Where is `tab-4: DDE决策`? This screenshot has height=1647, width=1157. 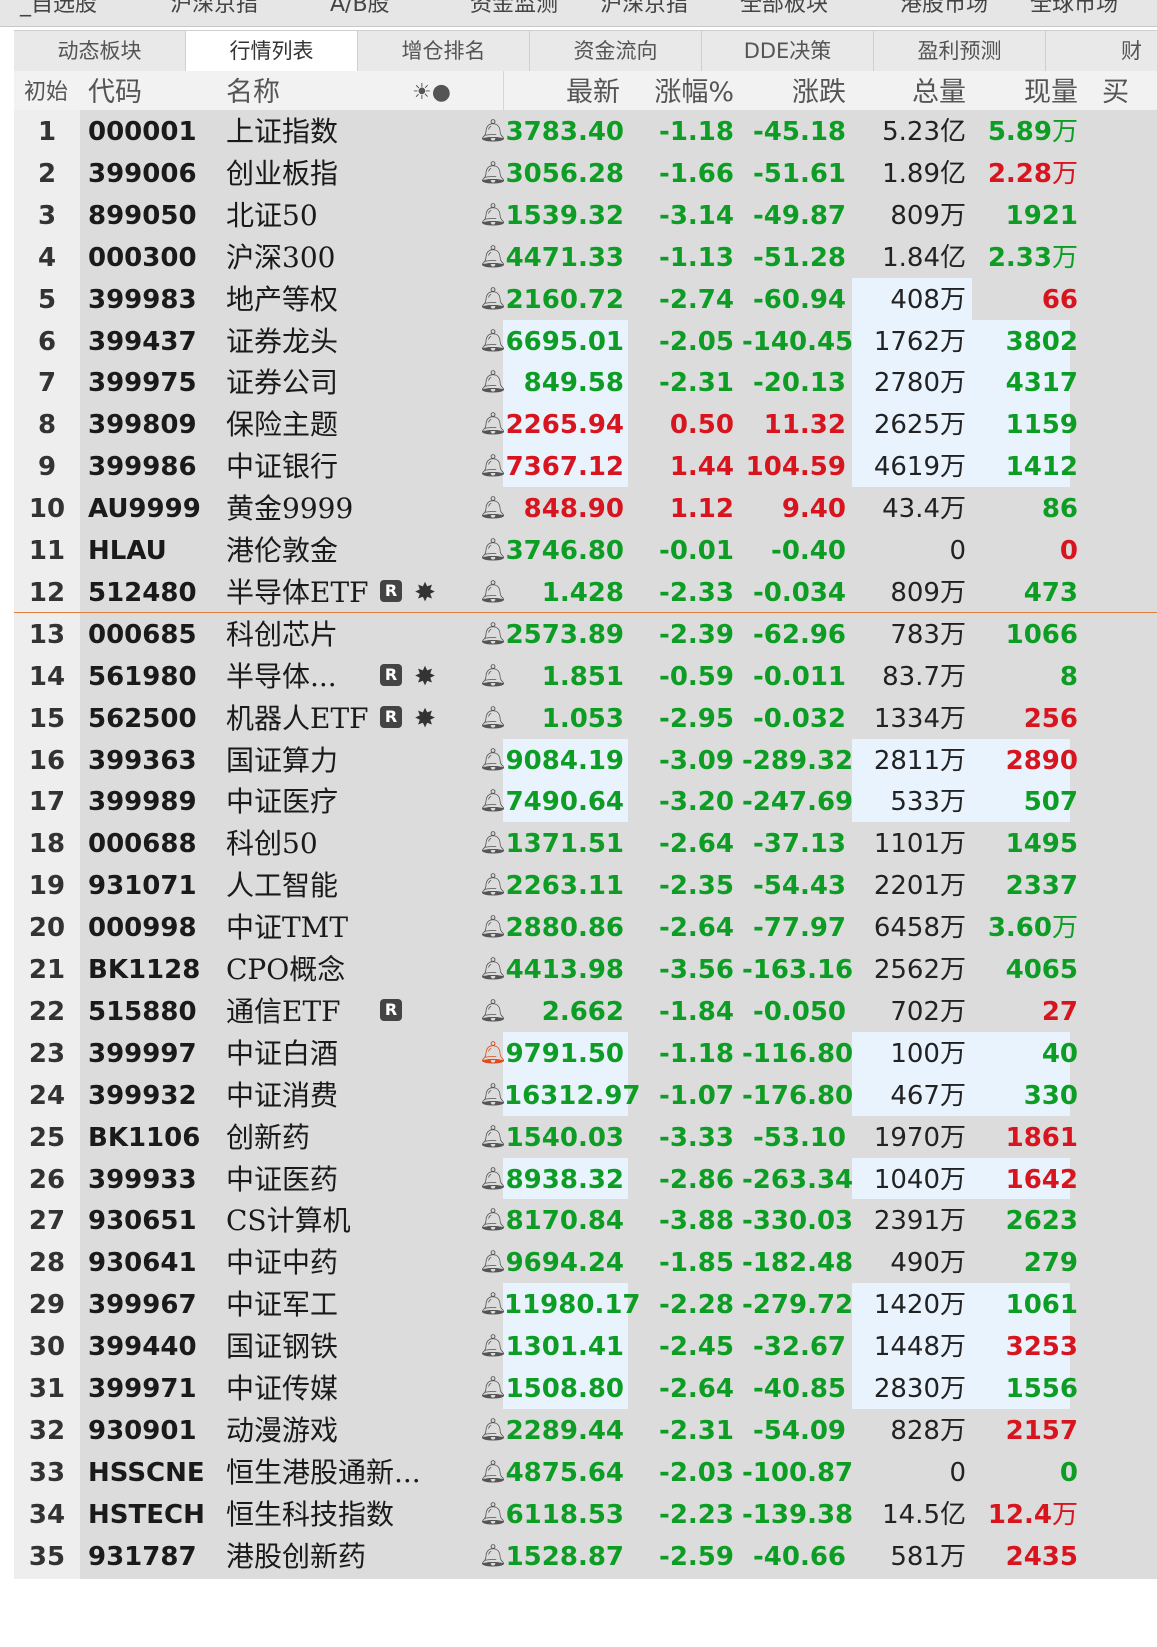
tab-4: DDE决策 is located at coordinates (788, 51).